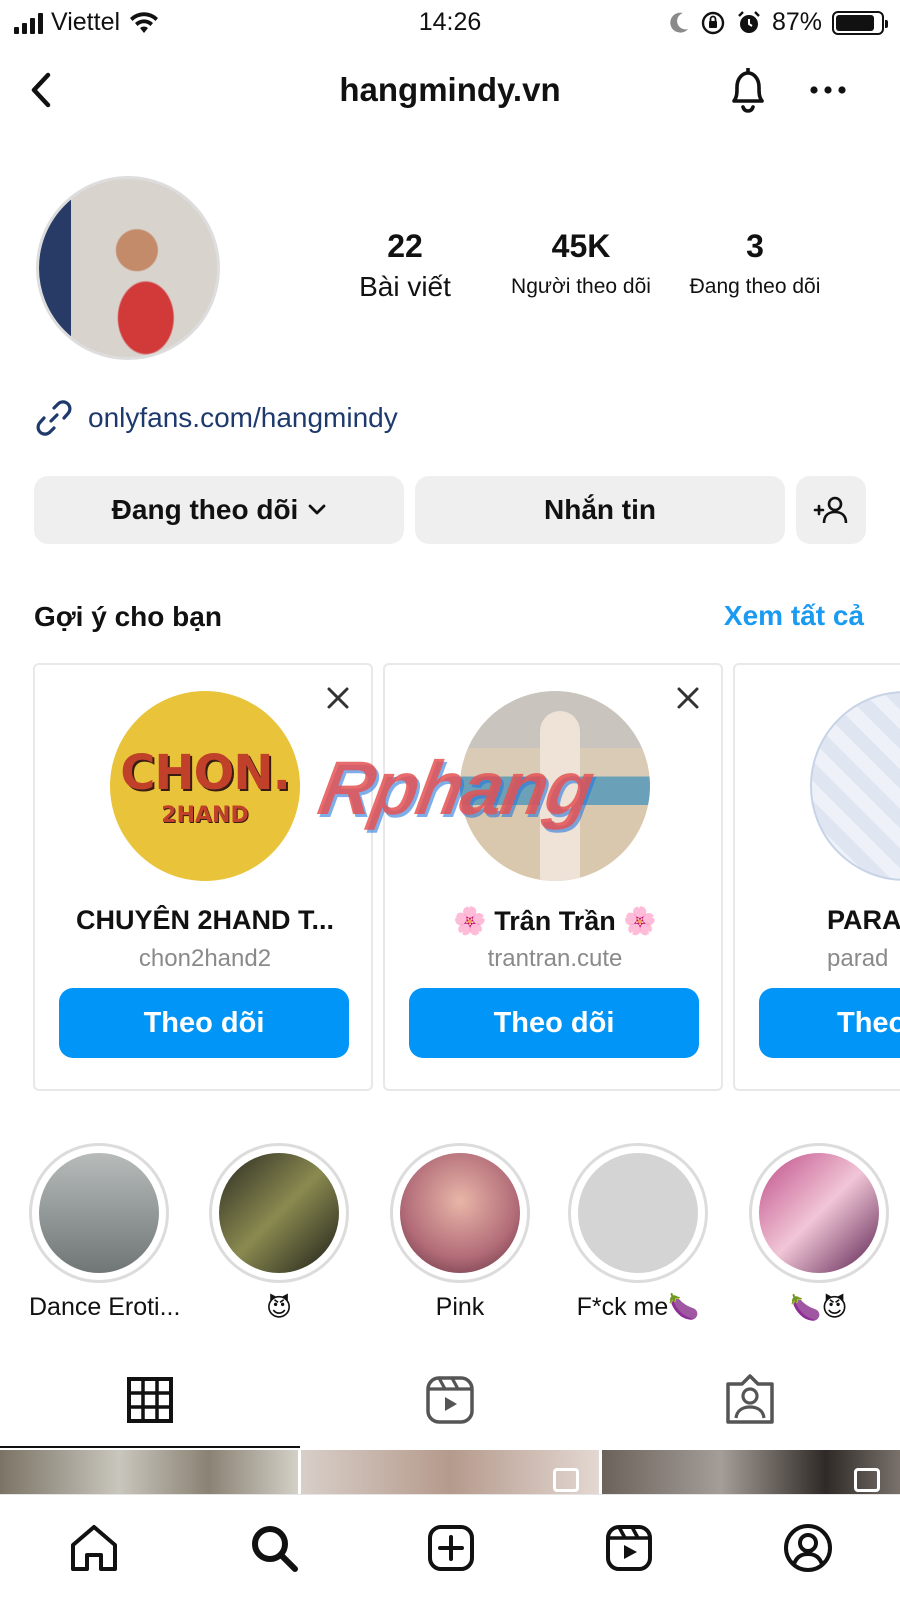 Image resolution: width=900 pixels, height=1600 pixels. I want to click on status-bar: Viettel 14:26 87%, so click(450, 23).